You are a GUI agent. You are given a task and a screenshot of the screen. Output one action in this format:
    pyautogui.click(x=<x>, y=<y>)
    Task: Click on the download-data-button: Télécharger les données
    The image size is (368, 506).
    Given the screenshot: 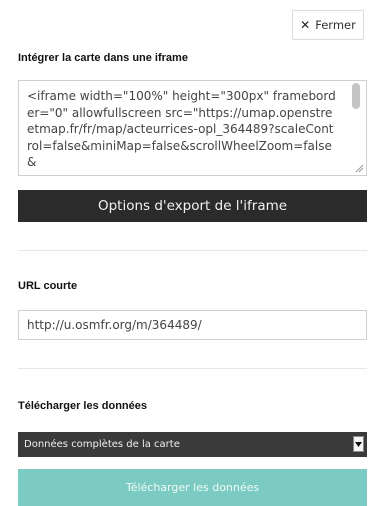 What is the action you would take?
    pyautogui.click(x=192, y=487)
    